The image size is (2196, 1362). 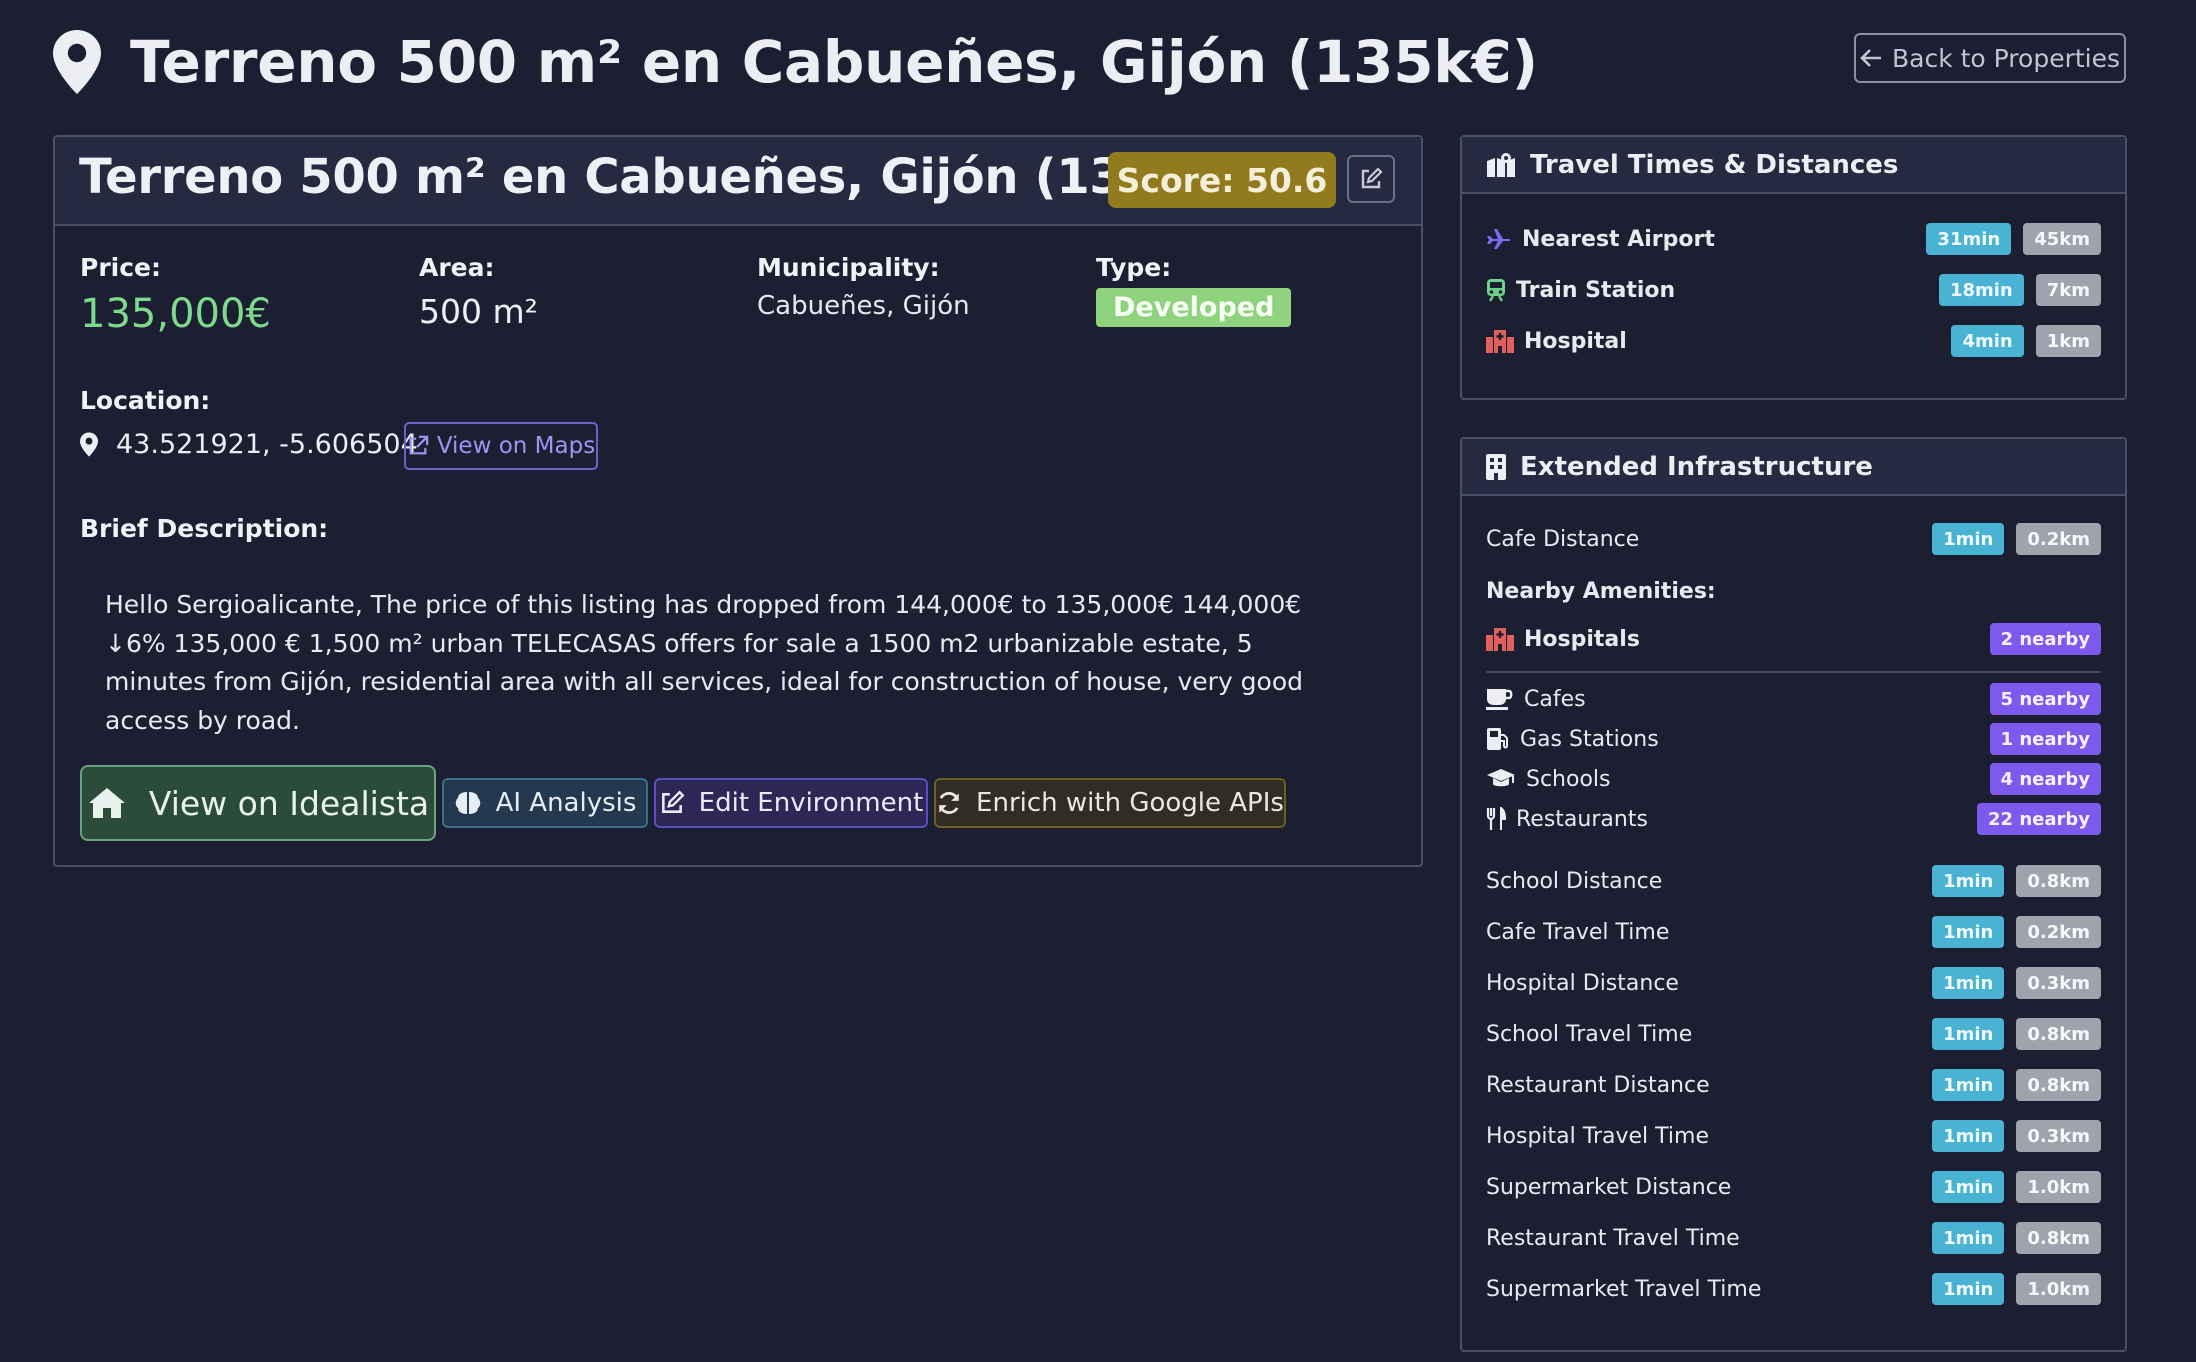 I want to click on metric-row: Supermarket Travel Time 1min 1.0km, so click(x=1793, y=1289).